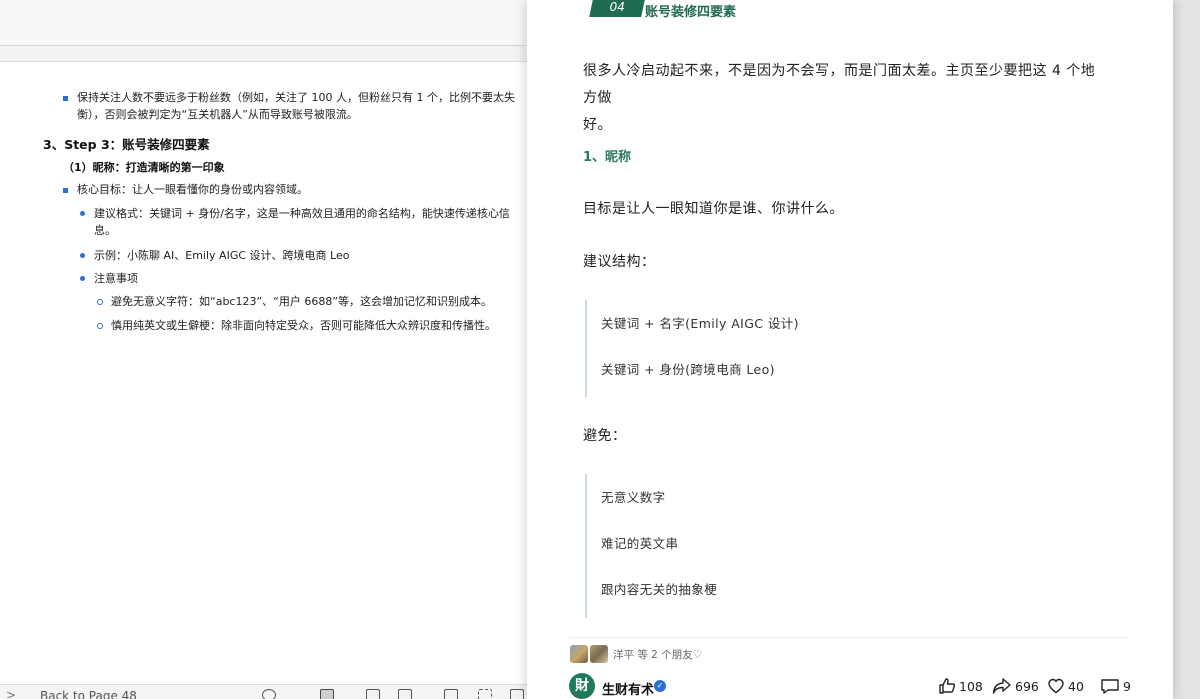  Describe the element at coordinates (451, 694) in the screenshot. I see `layout-split-icon` at that location.